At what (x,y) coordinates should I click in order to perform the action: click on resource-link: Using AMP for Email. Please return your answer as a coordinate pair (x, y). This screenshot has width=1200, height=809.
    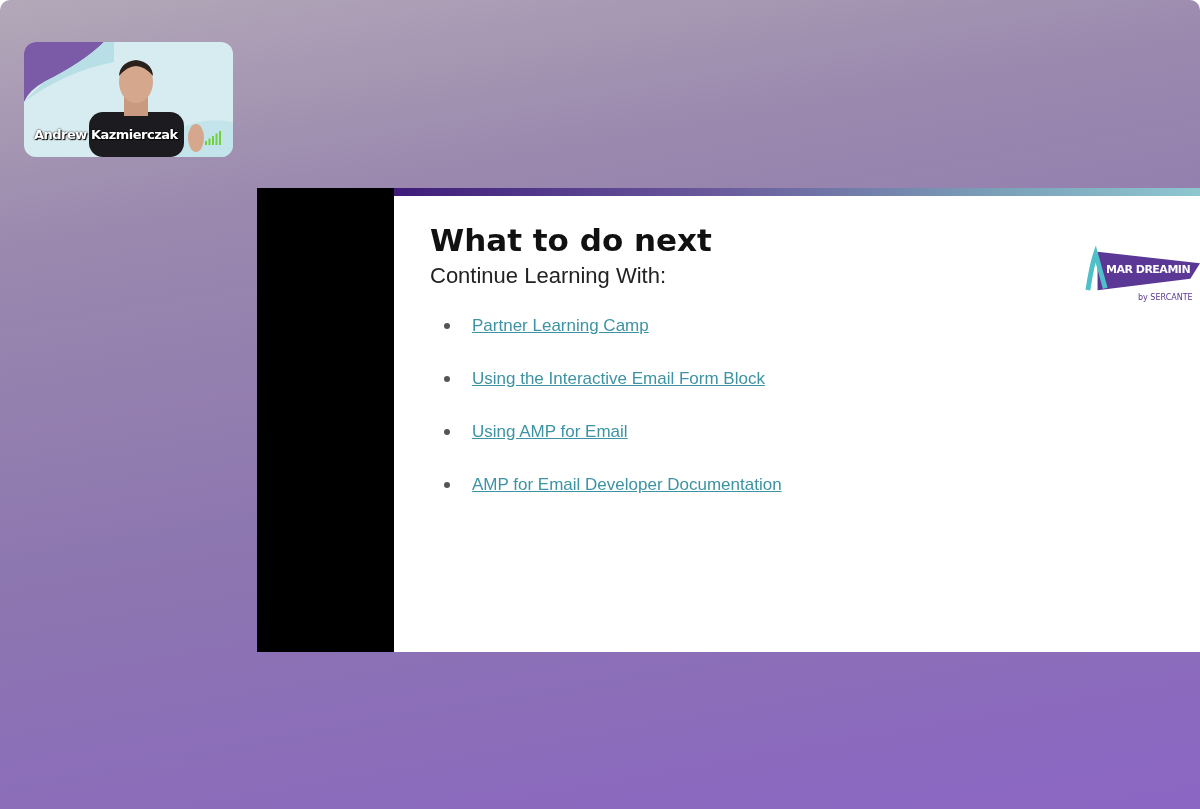
    Looking at the image, I should click on (550, 432).